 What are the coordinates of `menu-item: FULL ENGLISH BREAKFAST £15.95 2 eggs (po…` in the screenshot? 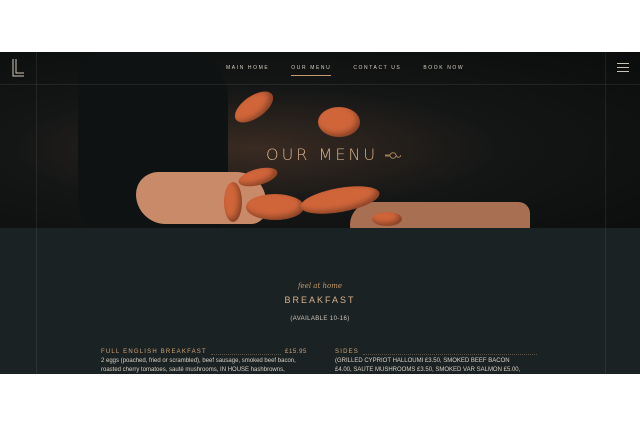 It's located at (204, 361).